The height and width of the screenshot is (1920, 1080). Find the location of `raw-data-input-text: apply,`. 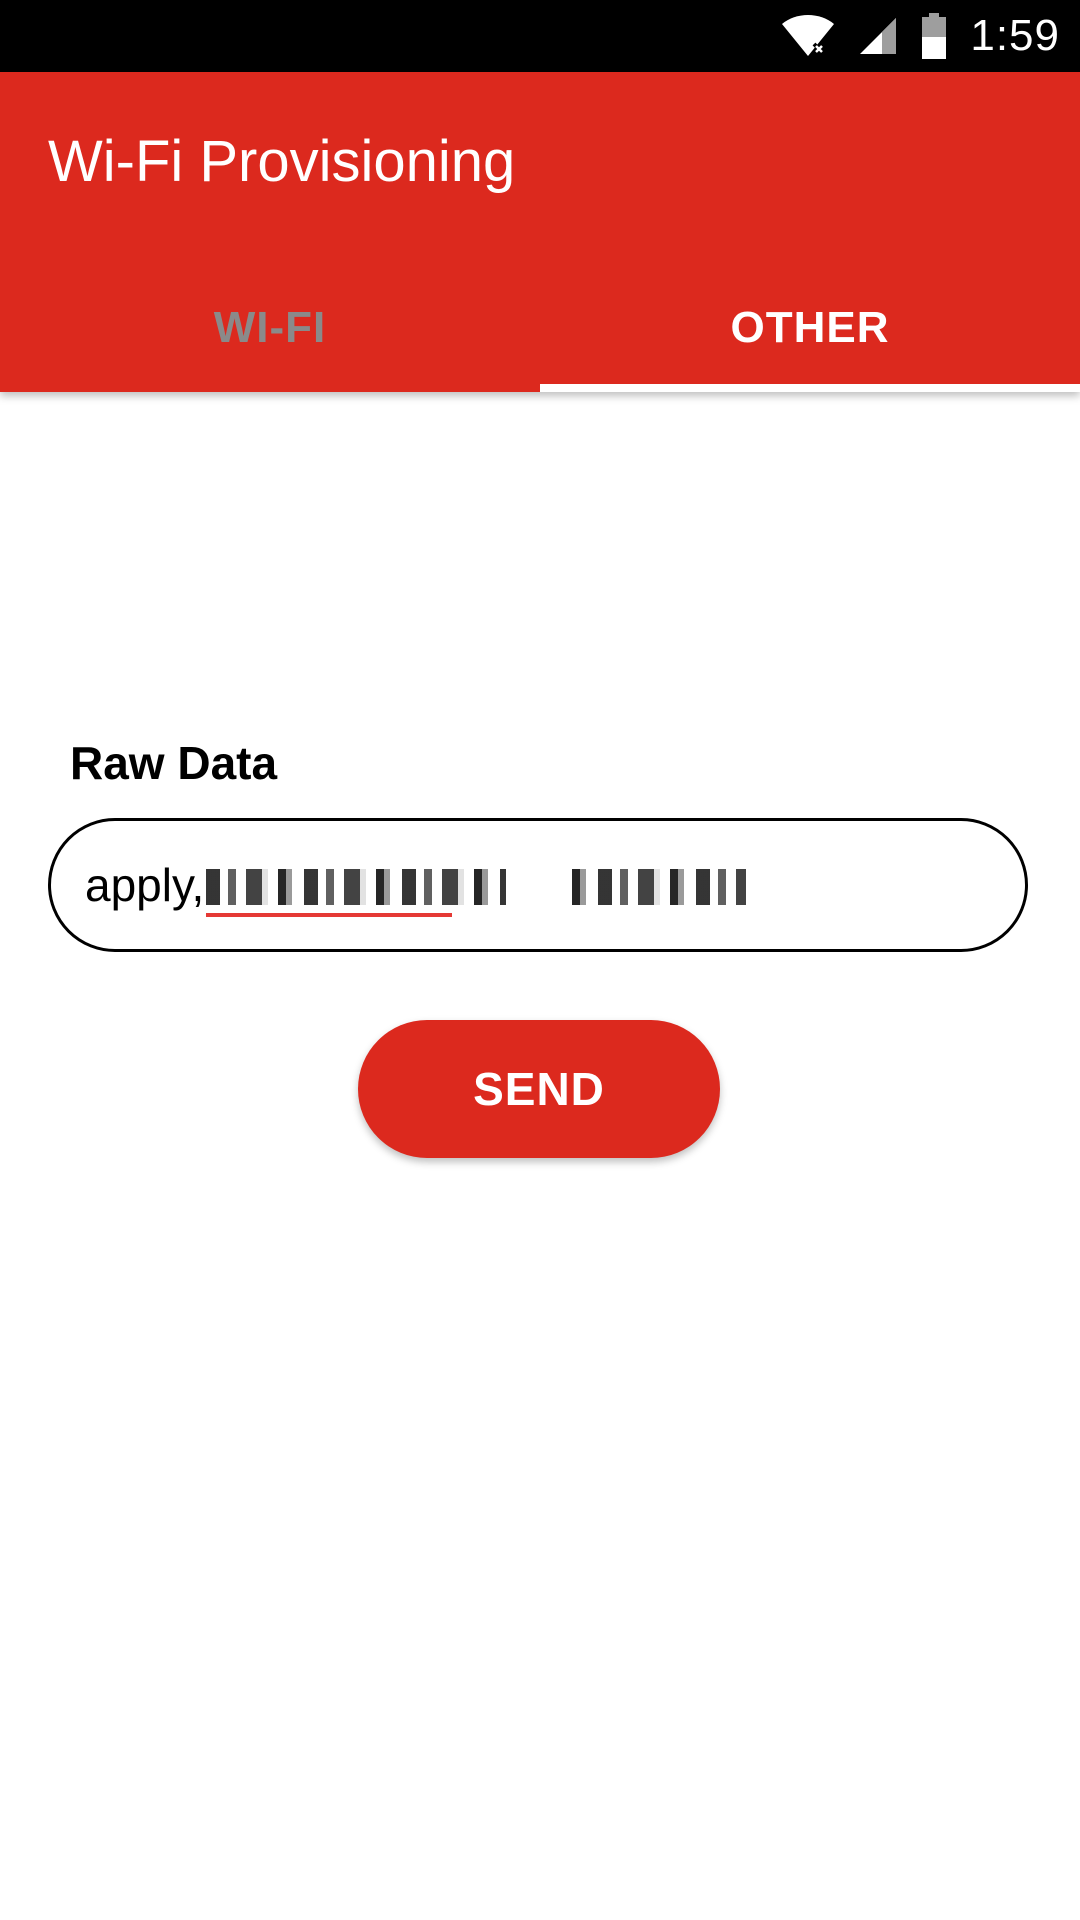

raw-data-input-text: apply, is located at coordinates (145, 885).